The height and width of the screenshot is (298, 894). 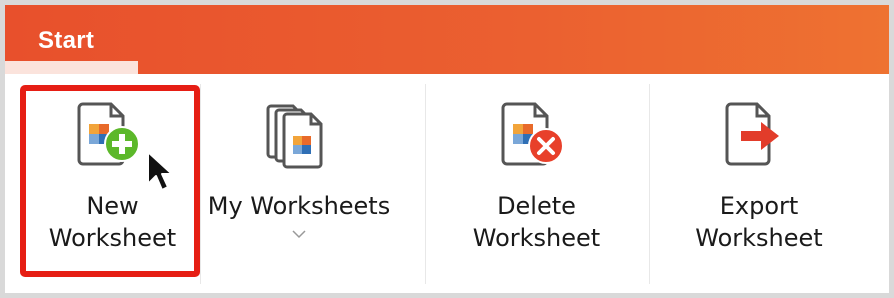 What do you see at coordinates (112, 222) in the screenshot?
I see `new-worksheet-label: New Worksheet` at bounding box center [112, 222].